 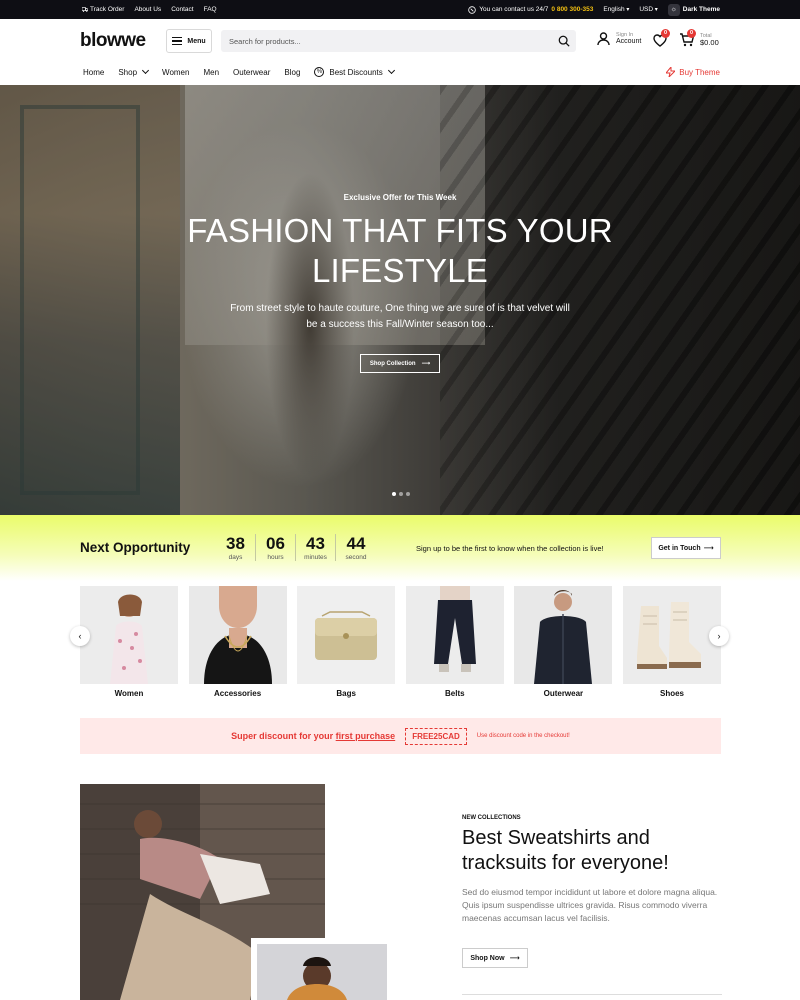 I want to click on about-us-link: About Us, so click(x=147, y=9).